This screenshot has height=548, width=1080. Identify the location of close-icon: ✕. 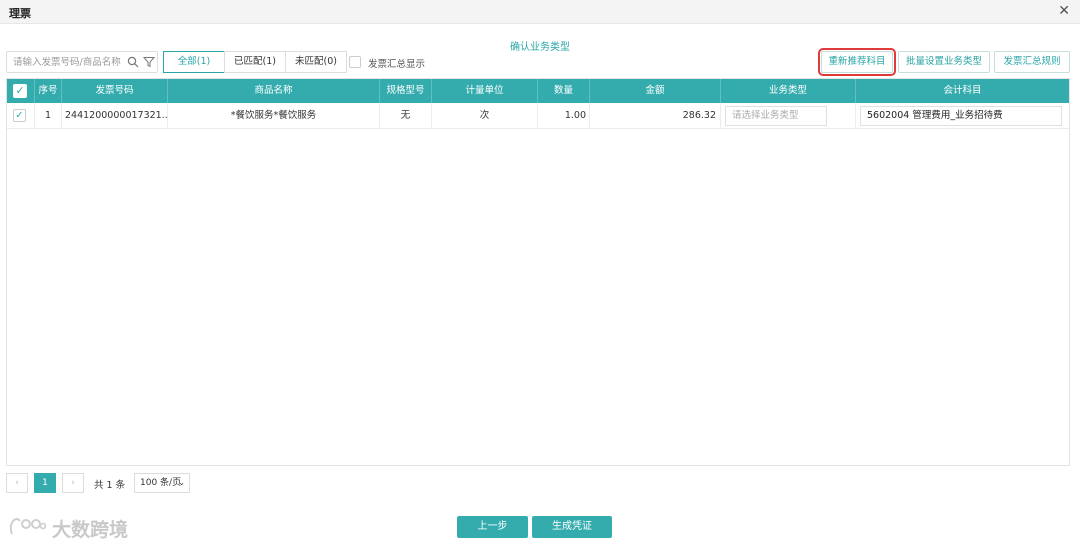
(1064, 11).